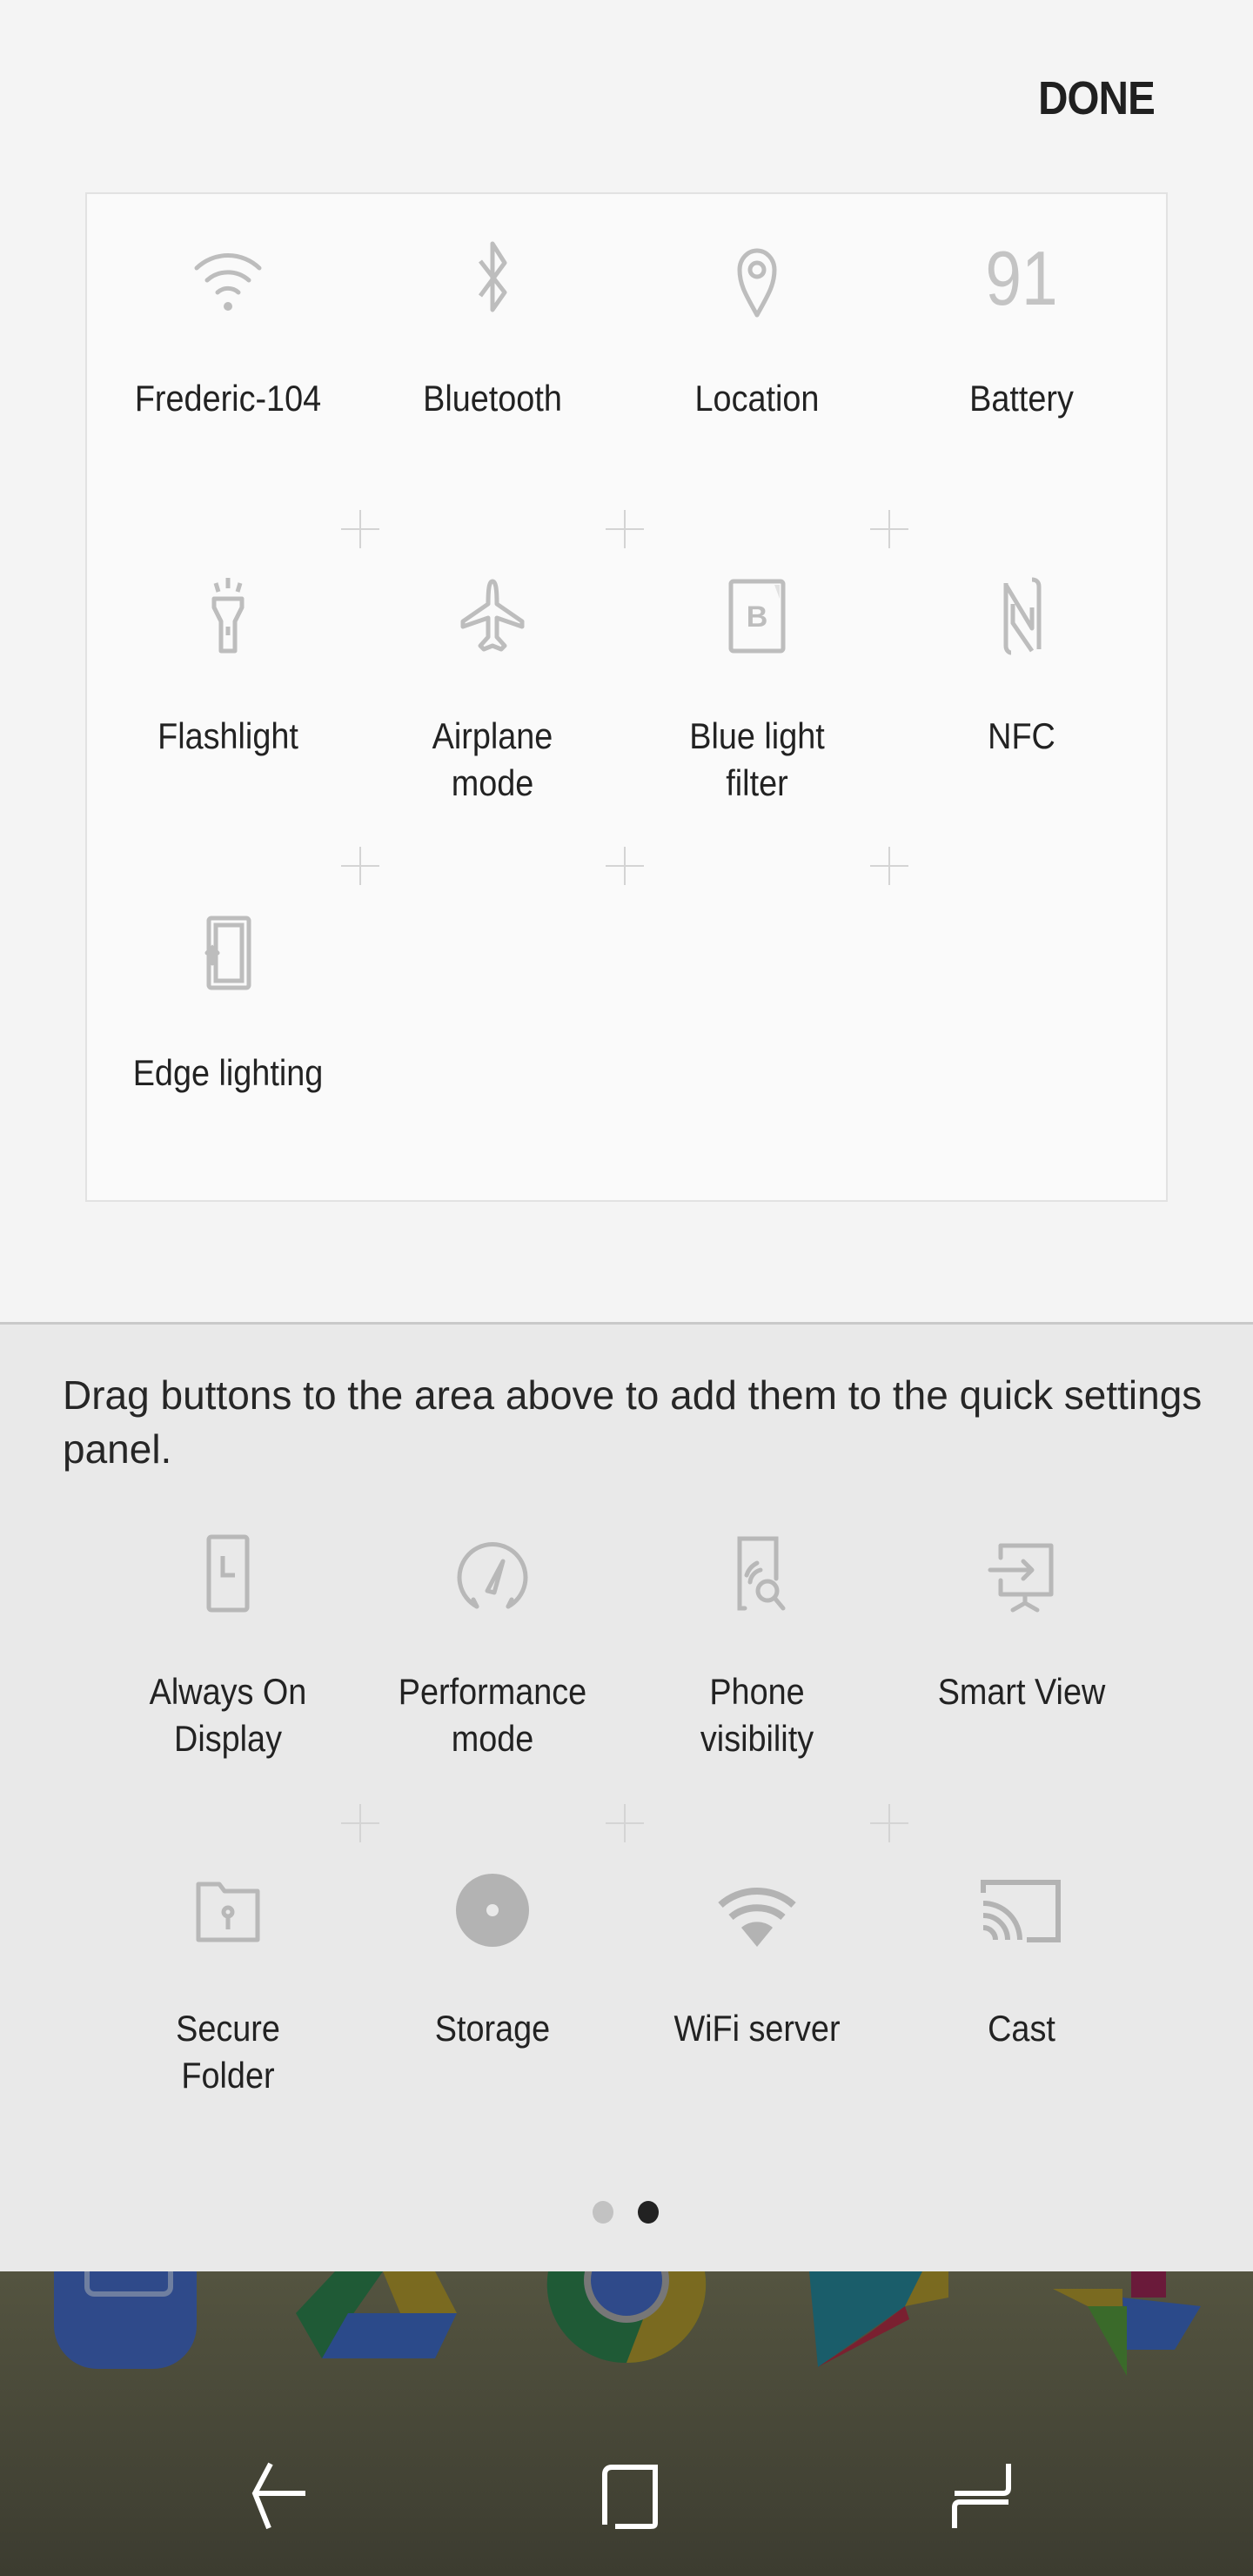  What do you see at coordinates (757, 398) in the screenshot?
I see `tile-label: Location` at bounding box center [757, 398].